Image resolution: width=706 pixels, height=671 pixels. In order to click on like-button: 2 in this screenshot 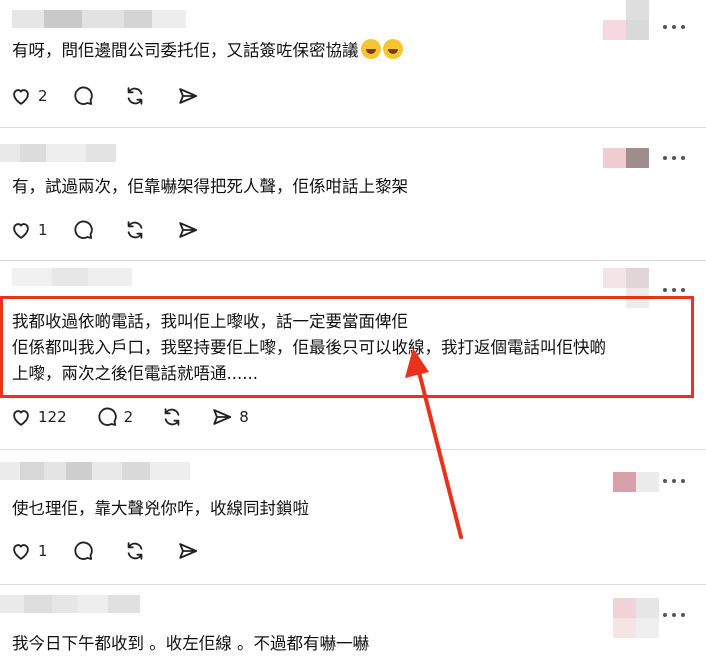, I will do `click(29, 96)`.